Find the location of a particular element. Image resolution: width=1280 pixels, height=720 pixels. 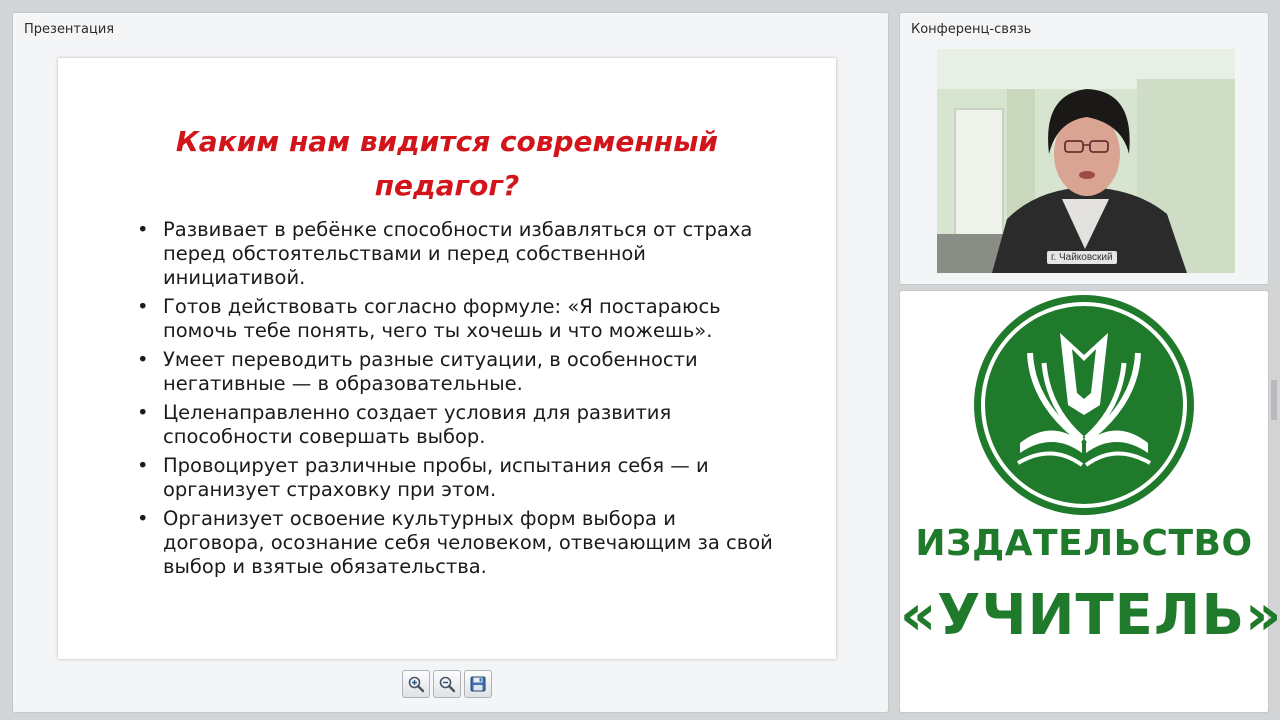

speaker-video-image is located at coordinates (1086, 161).